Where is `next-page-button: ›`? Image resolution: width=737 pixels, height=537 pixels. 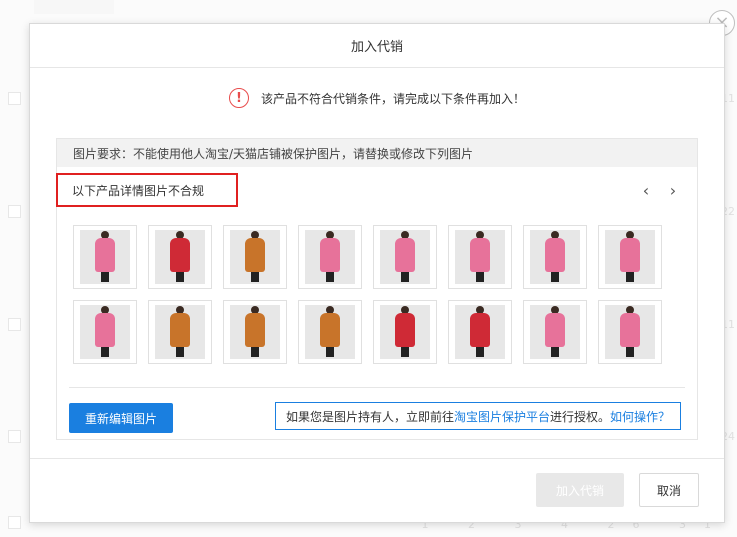 next-page-button: › is located at coordinates (673, 190).